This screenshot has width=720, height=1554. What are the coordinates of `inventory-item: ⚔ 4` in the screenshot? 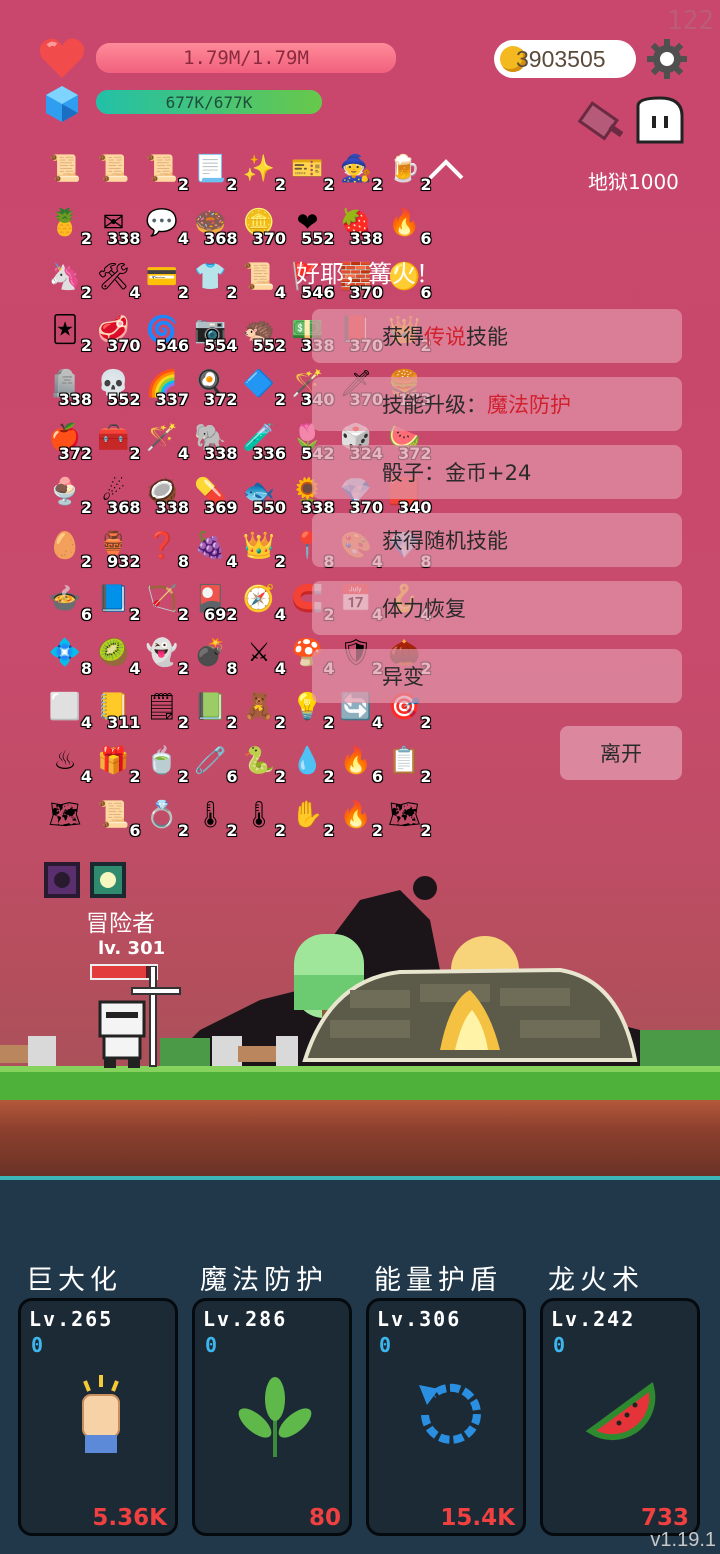 It's located at (263, 656).